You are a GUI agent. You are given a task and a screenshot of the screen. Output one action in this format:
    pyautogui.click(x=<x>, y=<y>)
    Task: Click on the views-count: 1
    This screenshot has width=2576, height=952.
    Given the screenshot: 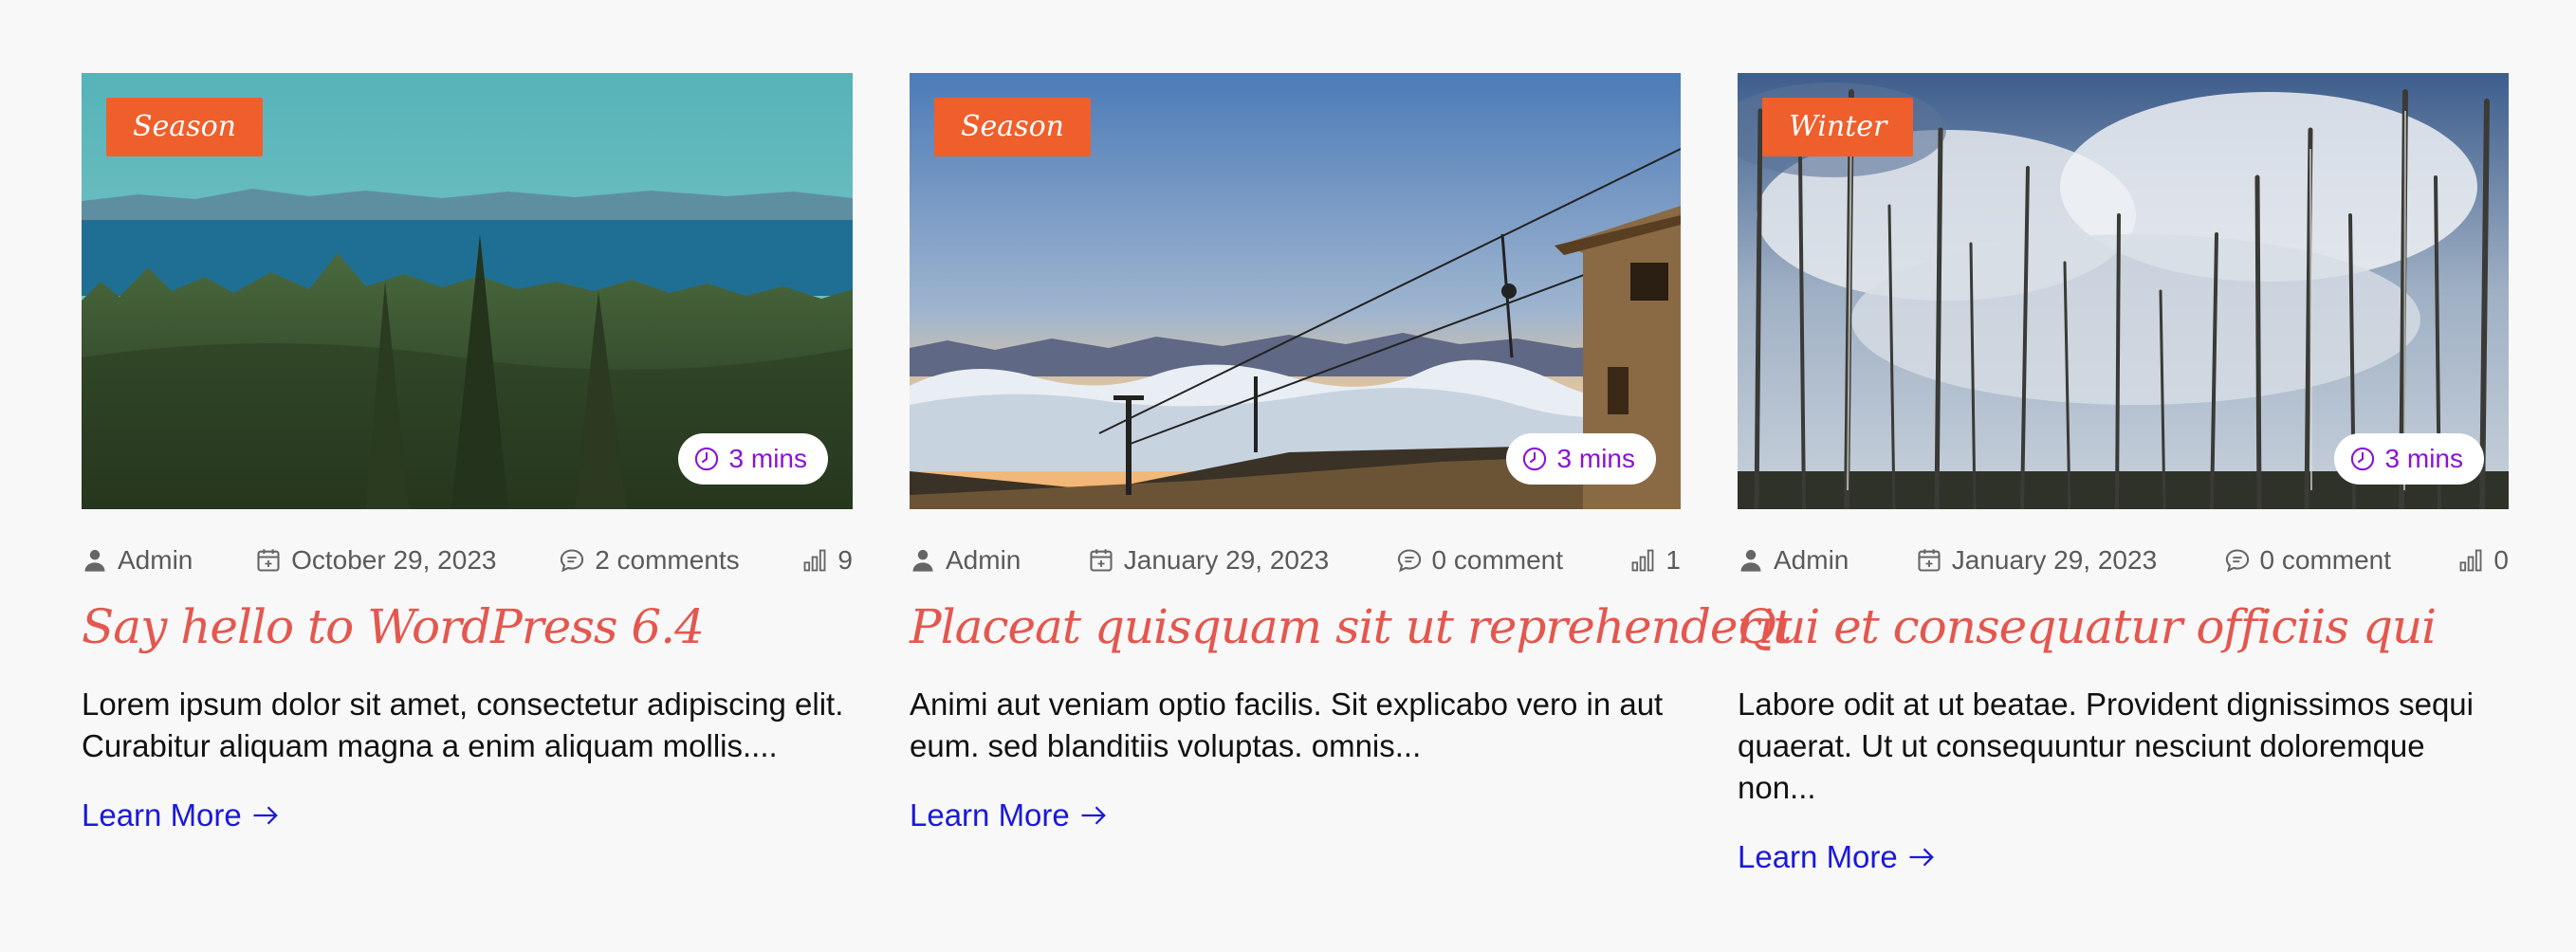 What is the action you would take?
    pyautogui.click(x=1673, y=560)
    